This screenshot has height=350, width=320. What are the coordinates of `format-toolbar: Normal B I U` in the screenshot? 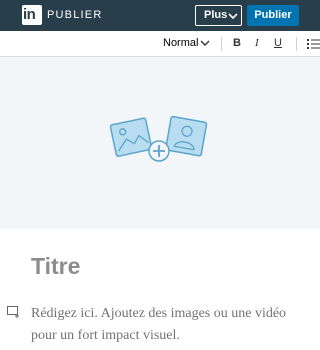 It's located at (160, 44).